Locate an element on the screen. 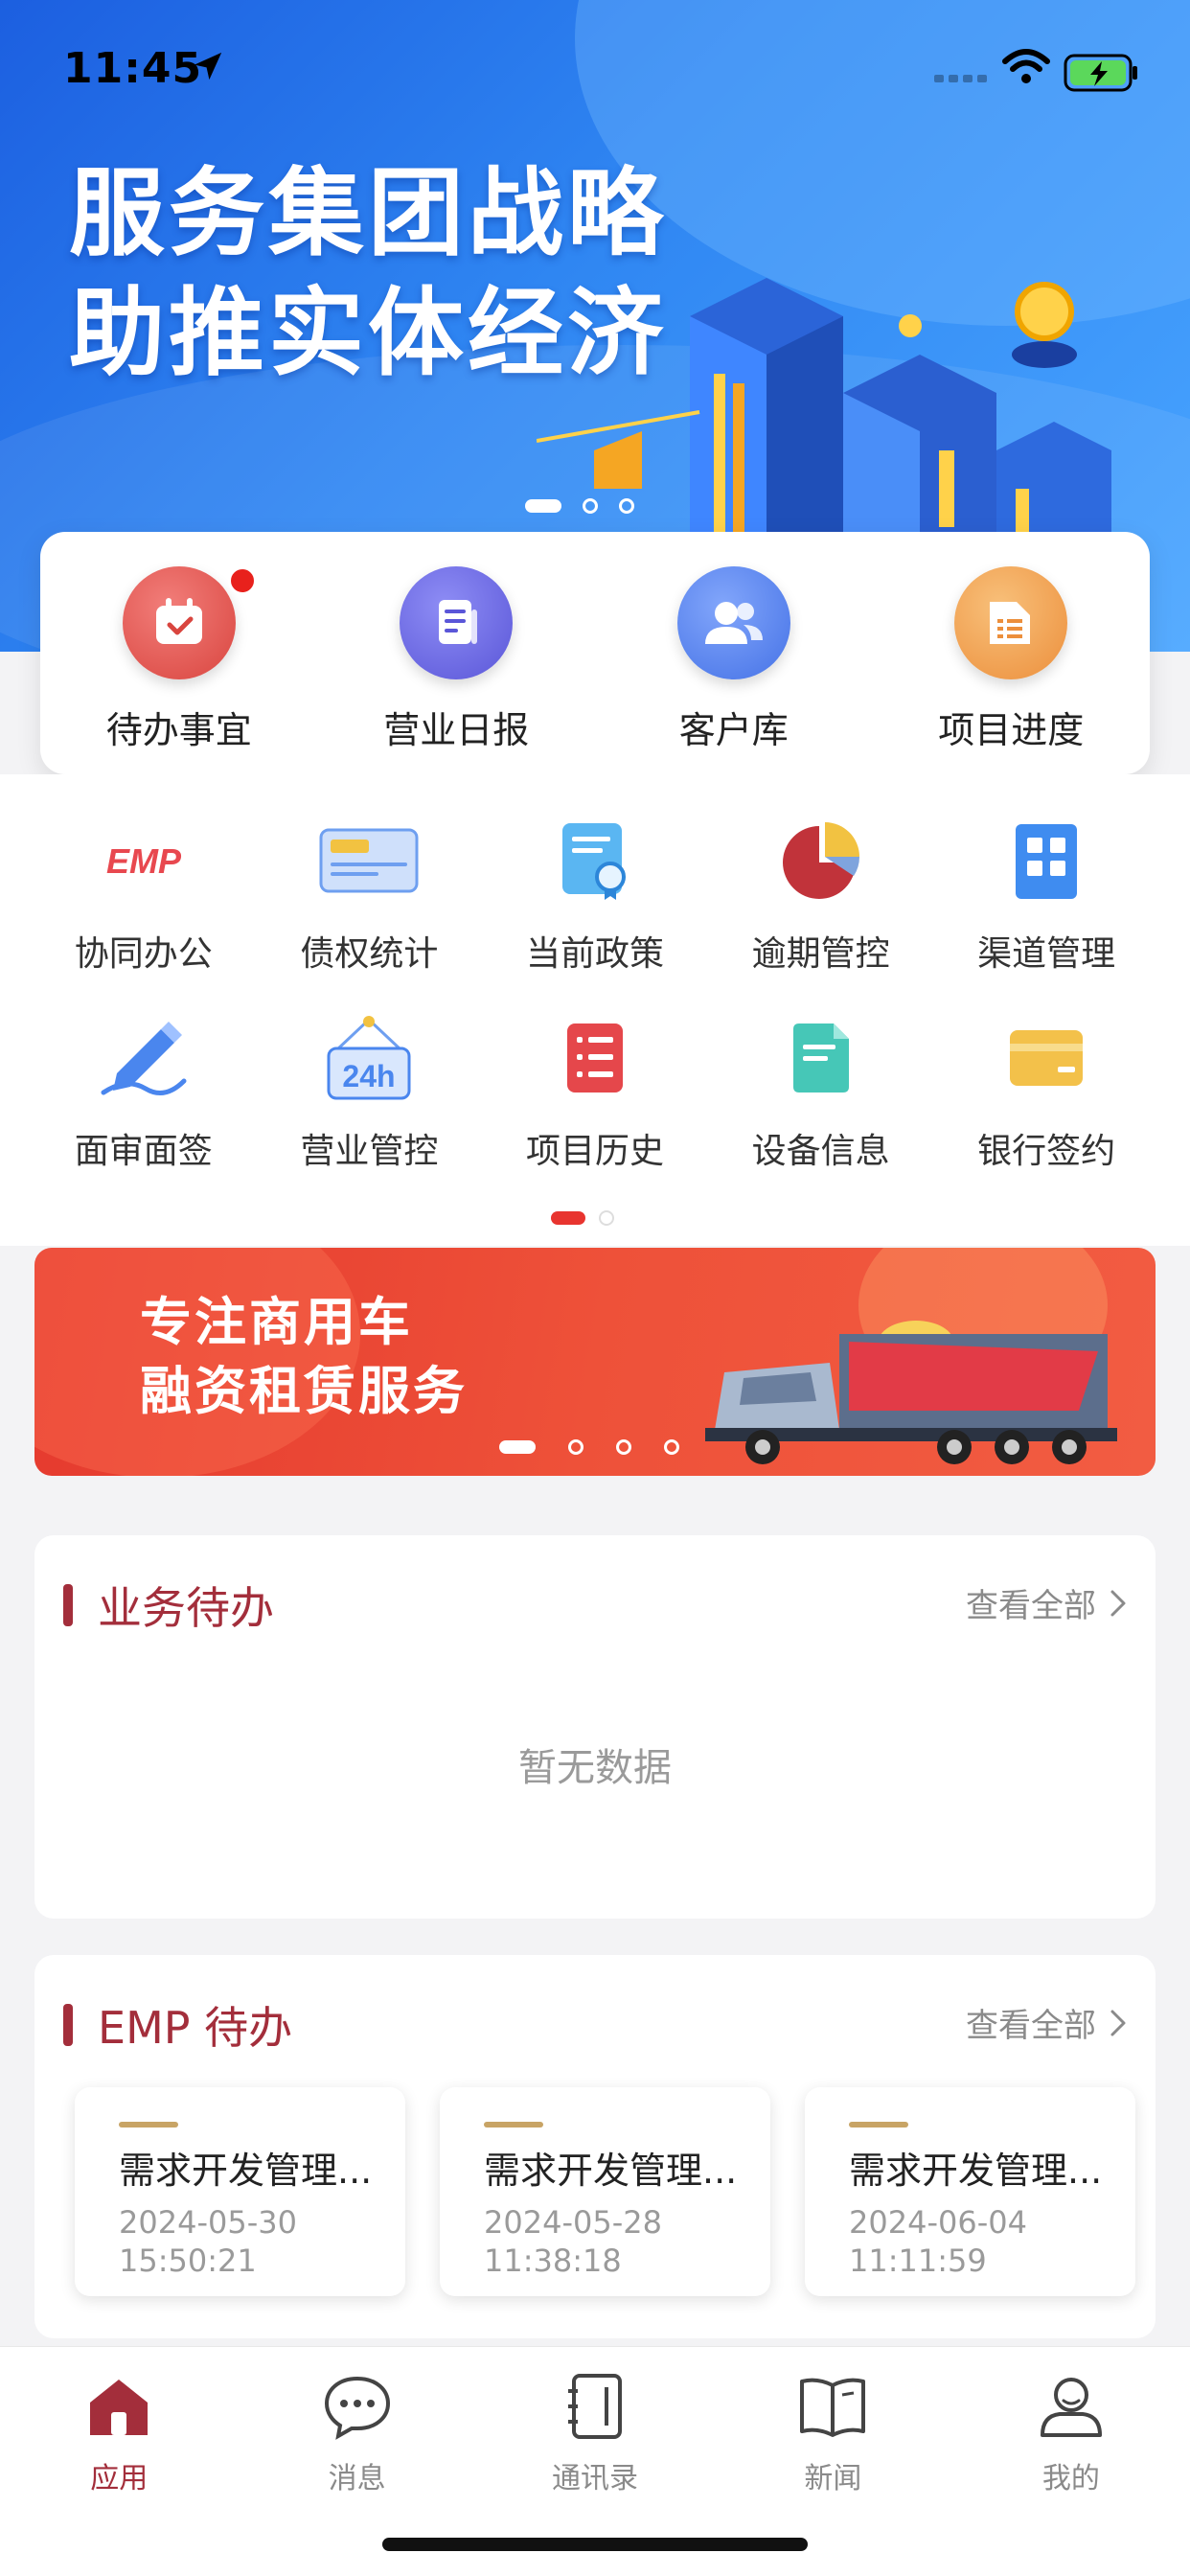 This screenshot has width=1190, height=2576. tab-messages: 消息 is located at coordinates (357, 2421).